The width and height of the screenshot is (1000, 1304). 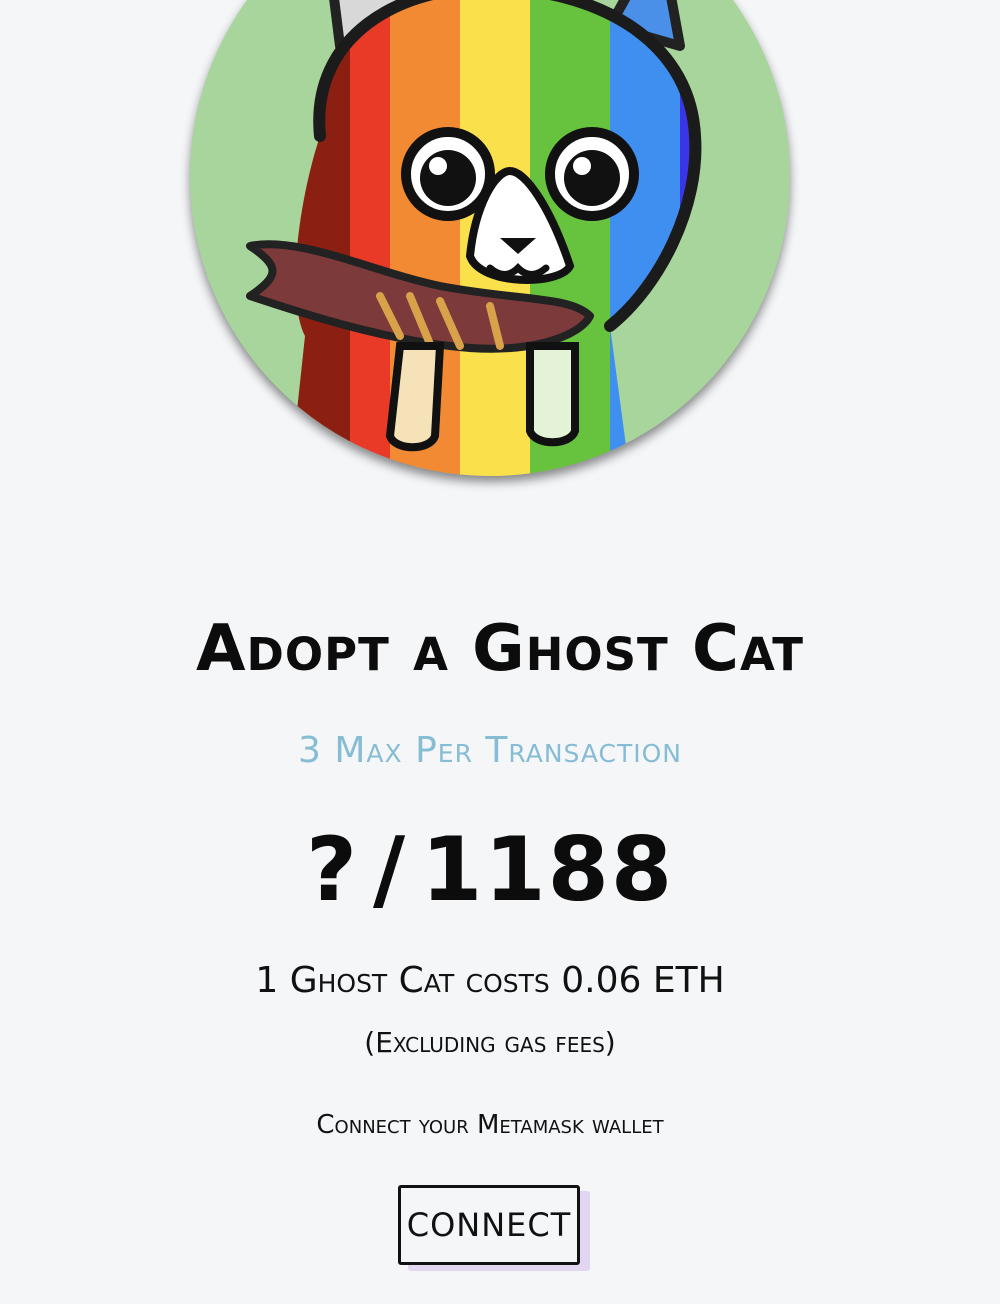 I want to click on connect-wallet-prompt: Connect your Metamask wallet, so click(x=490, y=1125).